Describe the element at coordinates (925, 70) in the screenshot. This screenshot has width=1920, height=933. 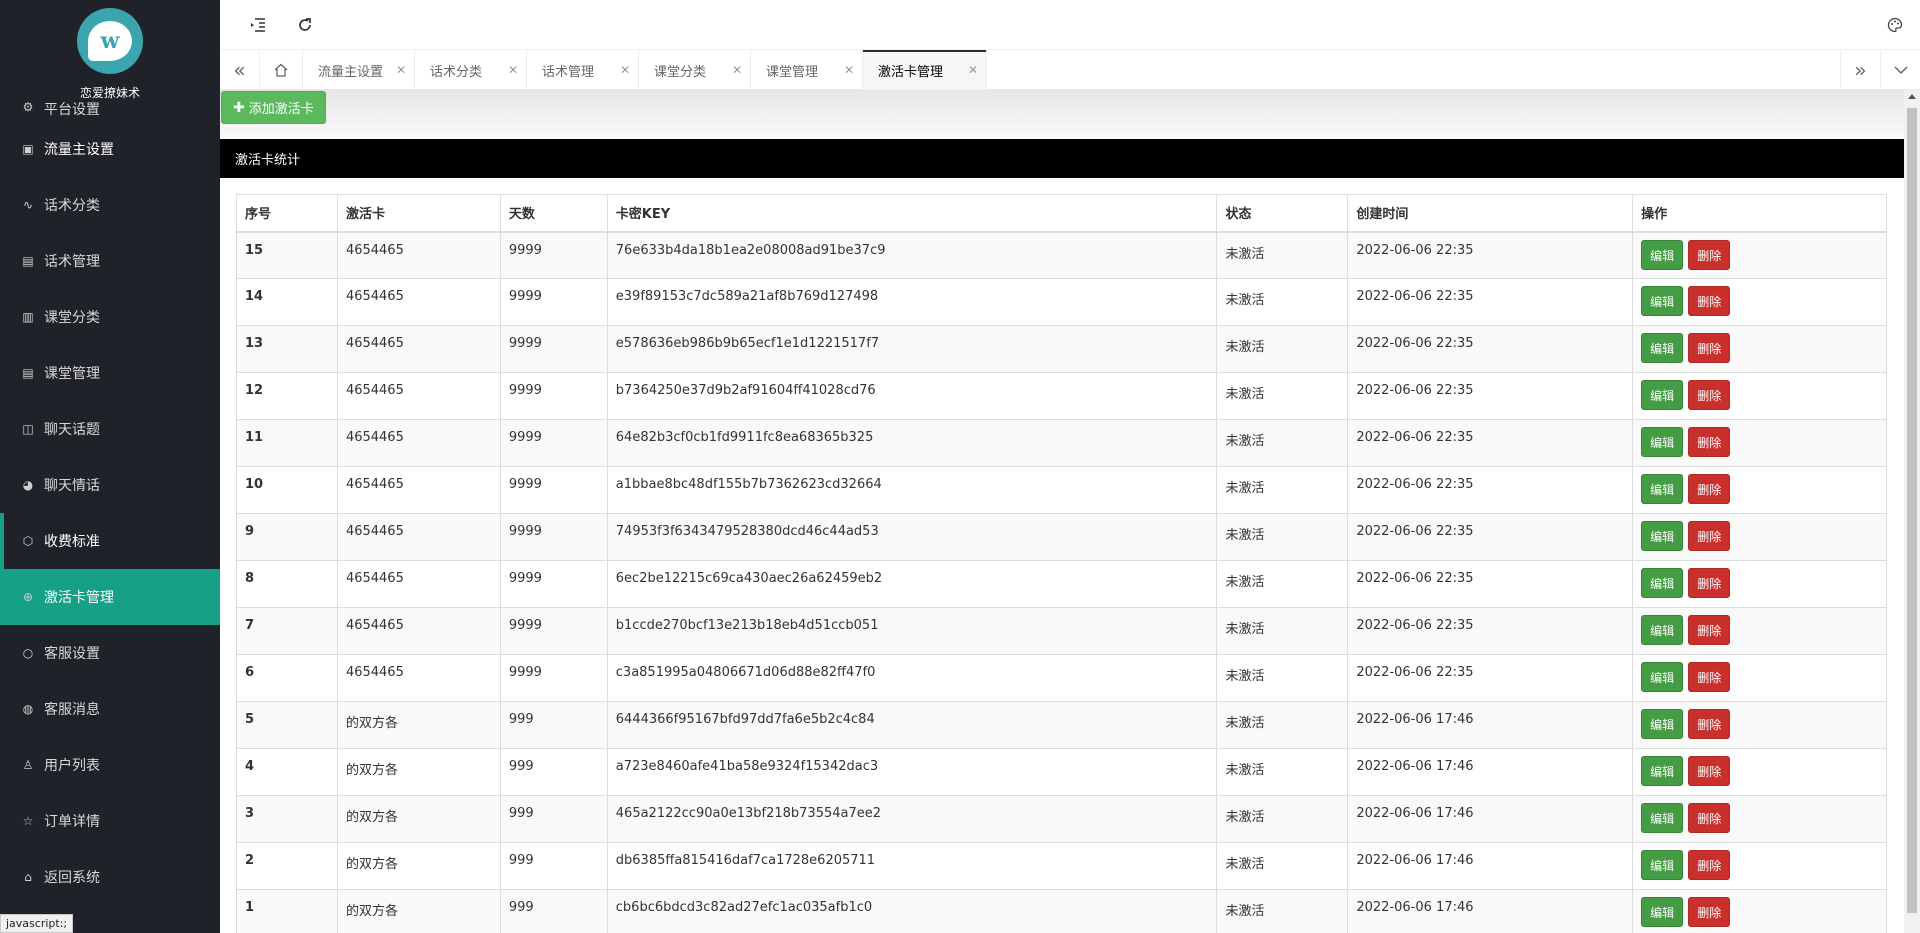
I see `tab-activation-cards: 激活卡管理 ✕` at that location.